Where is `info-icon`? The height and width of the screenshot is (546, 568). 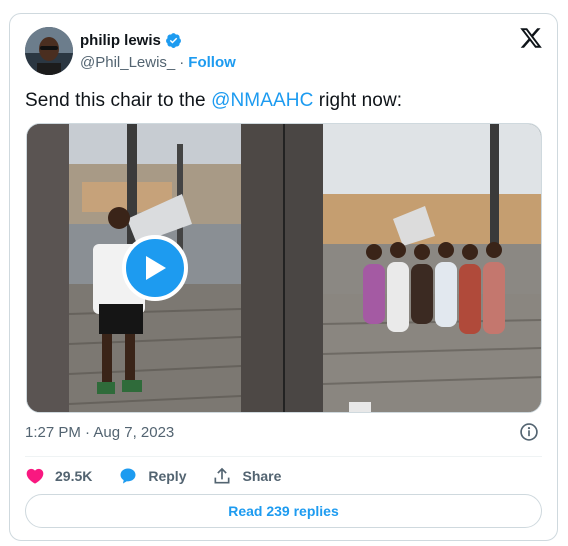
info-icon is located at coordinates (529, 432).